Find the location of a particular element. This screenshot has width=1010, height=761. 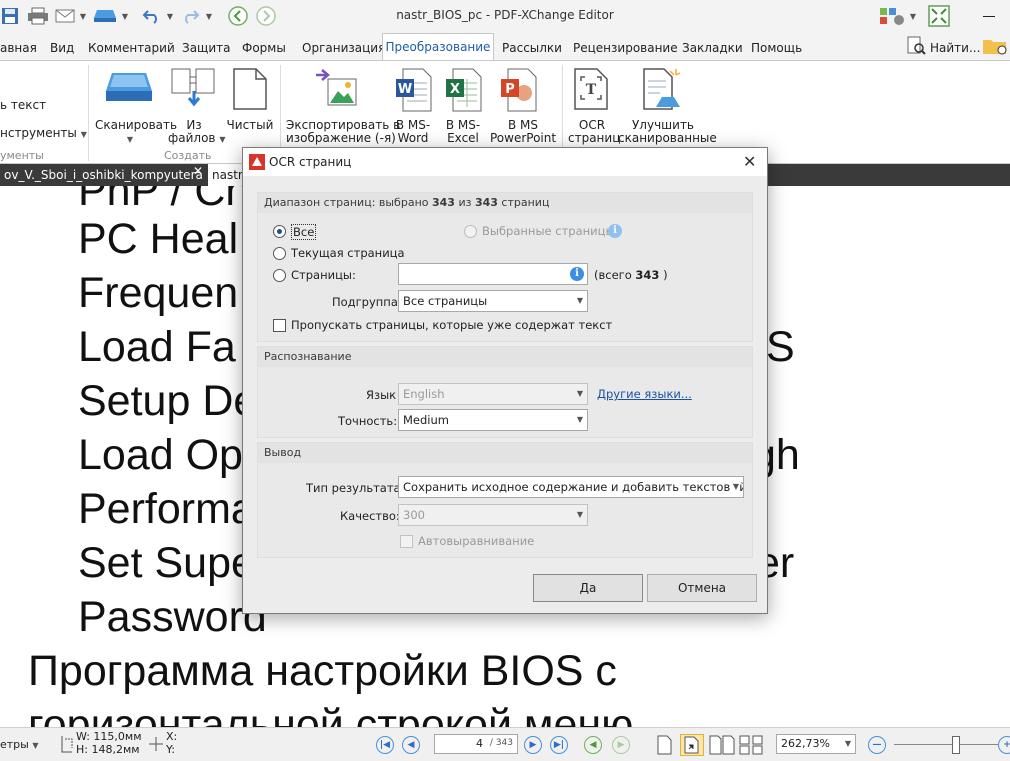

tab-mailings: Рассылки is located at coordinates (532, 48).